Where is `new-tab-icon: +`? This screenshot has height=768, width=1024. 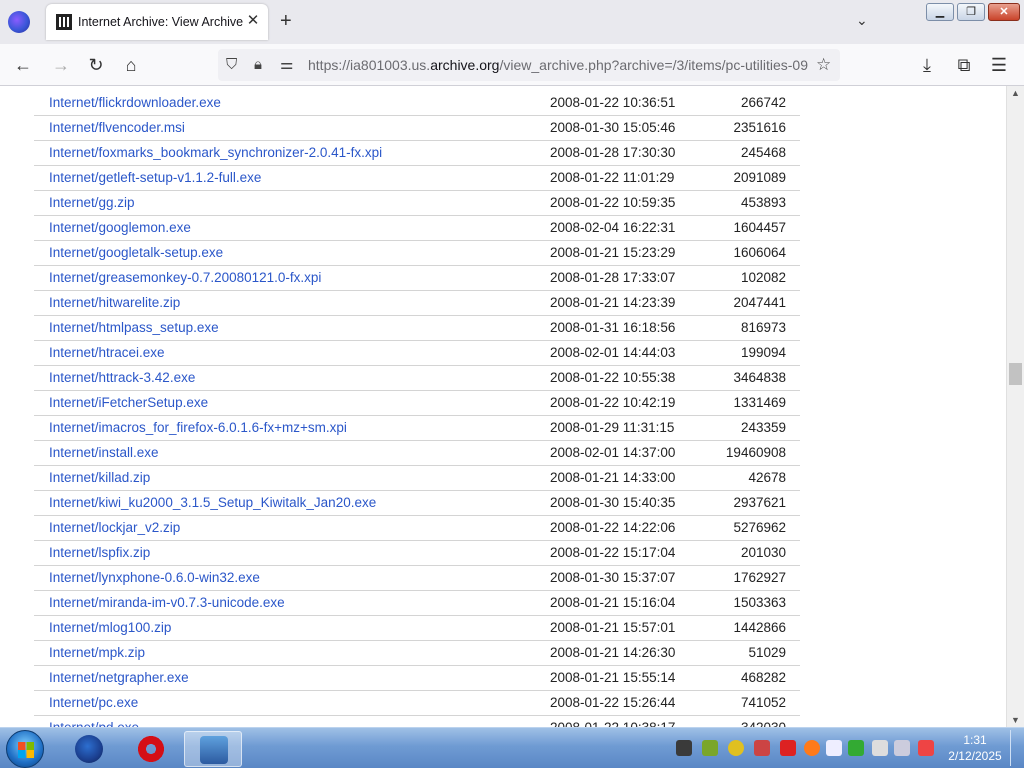
new-tab-icon: + is located at coordinates (286, 21).